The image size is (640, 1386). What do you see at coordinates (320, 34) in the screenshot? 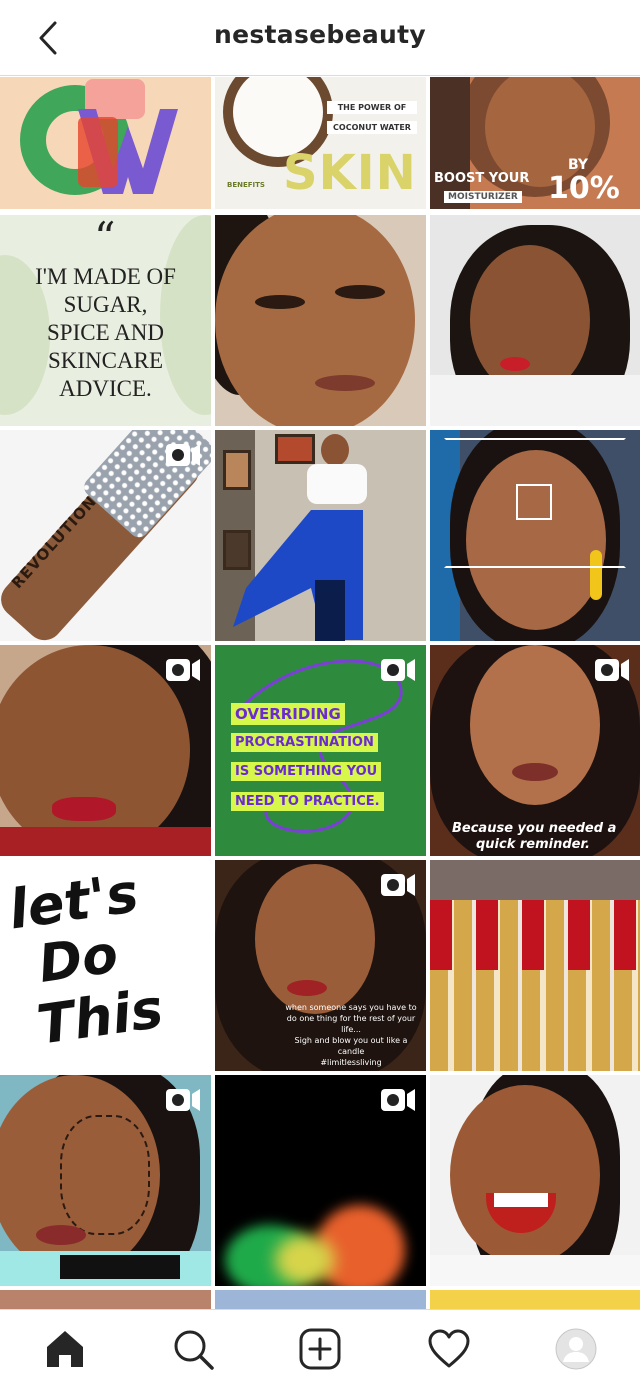
I see `profile-username: nestasebeauty` at bounding box center [320, 34].